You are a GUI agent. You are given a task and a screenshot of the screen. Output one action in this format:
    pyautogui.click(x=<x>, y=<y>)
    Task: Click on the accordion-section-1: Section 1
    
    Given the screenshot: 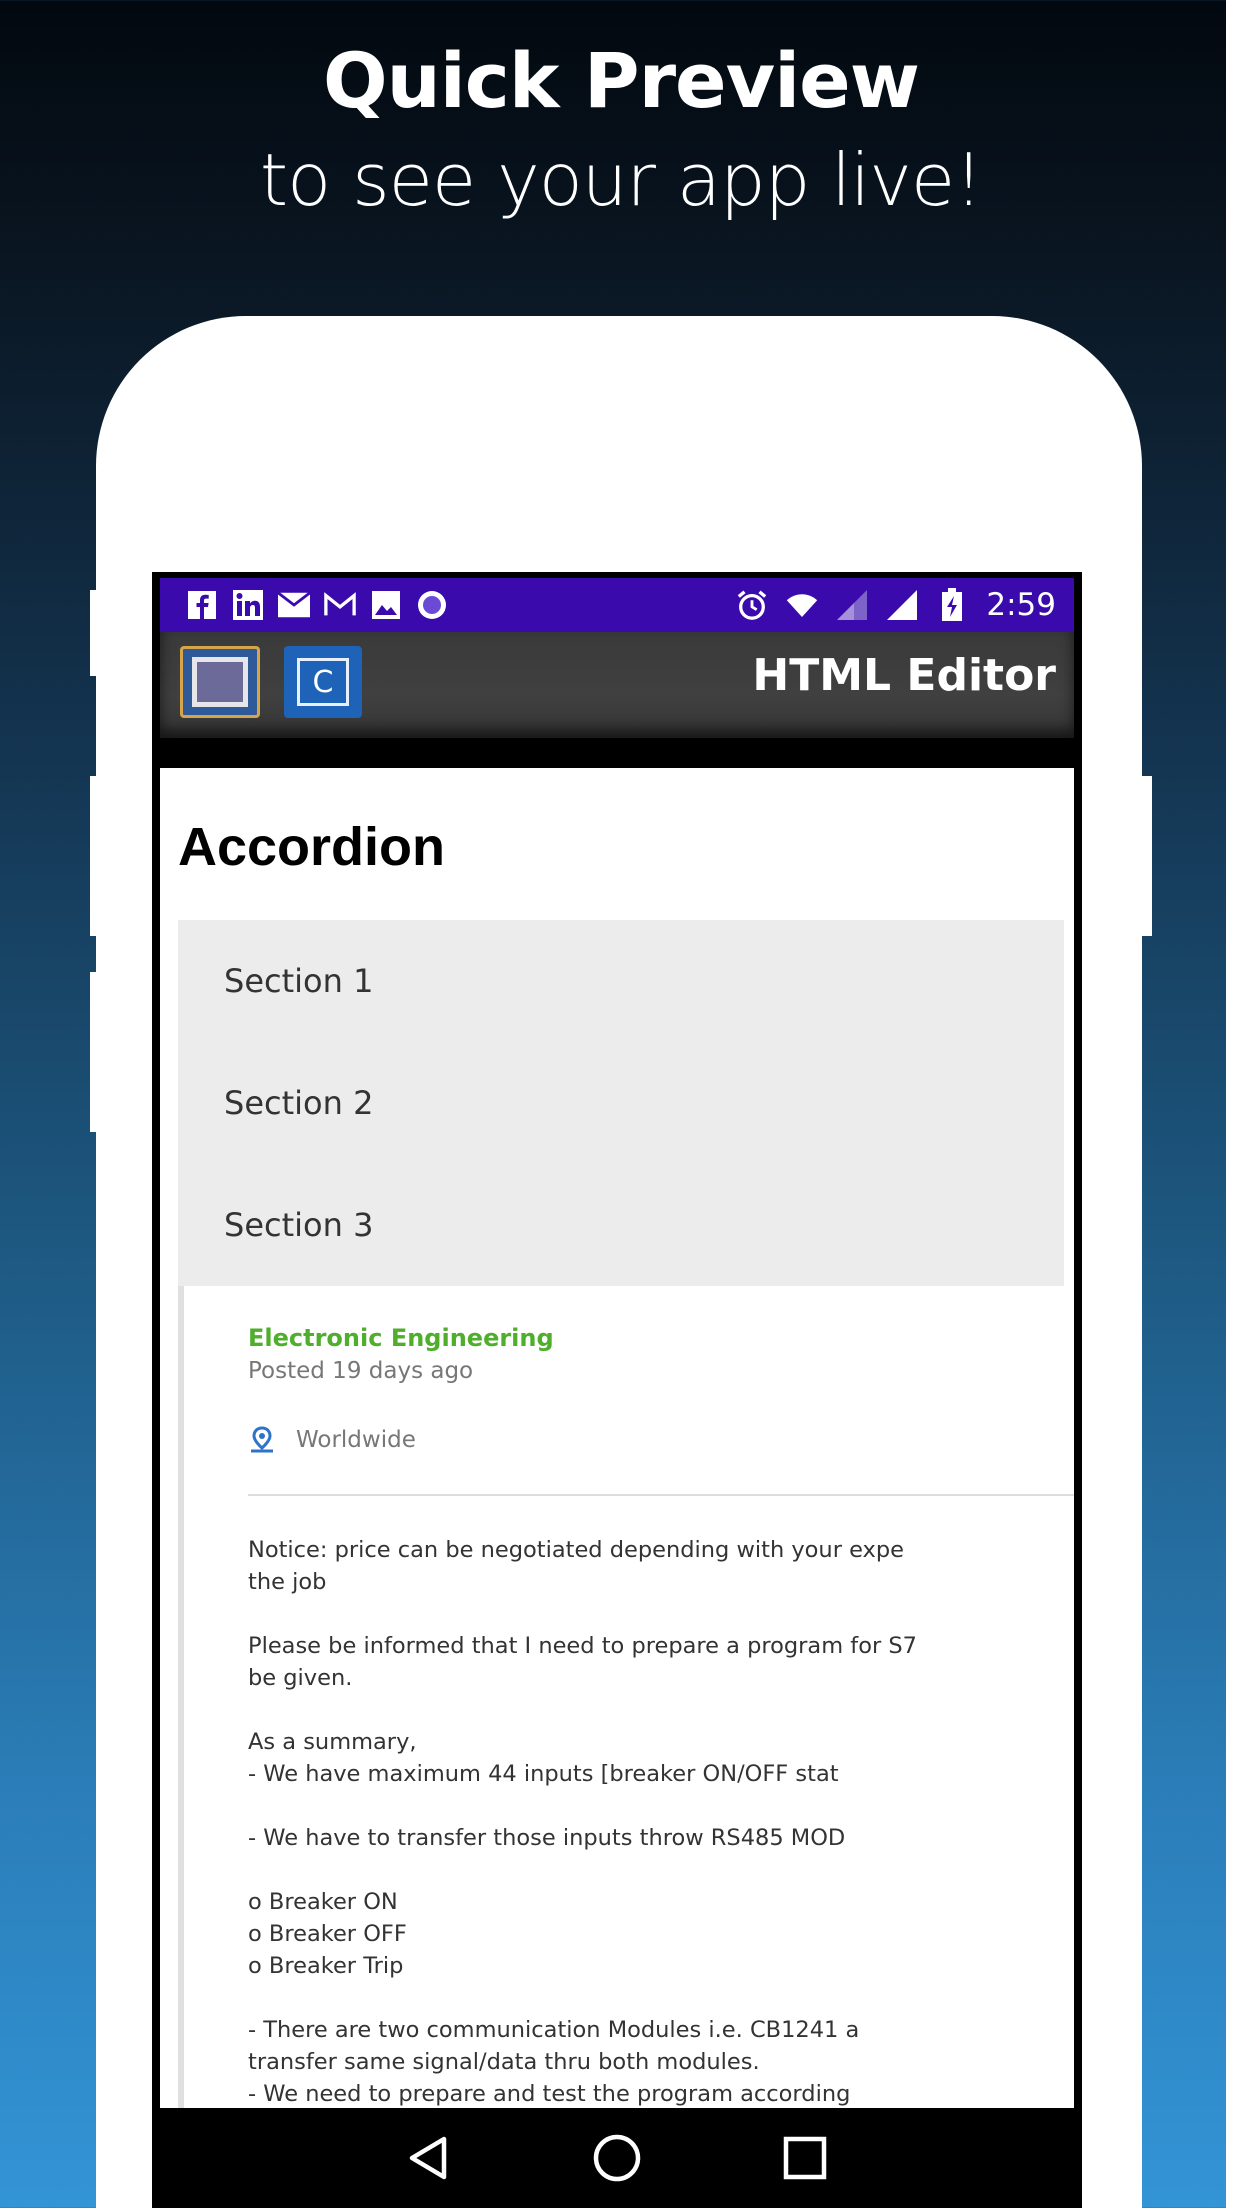 What is the action you would take?
    pyautogui.click(x=621, y=981)
    